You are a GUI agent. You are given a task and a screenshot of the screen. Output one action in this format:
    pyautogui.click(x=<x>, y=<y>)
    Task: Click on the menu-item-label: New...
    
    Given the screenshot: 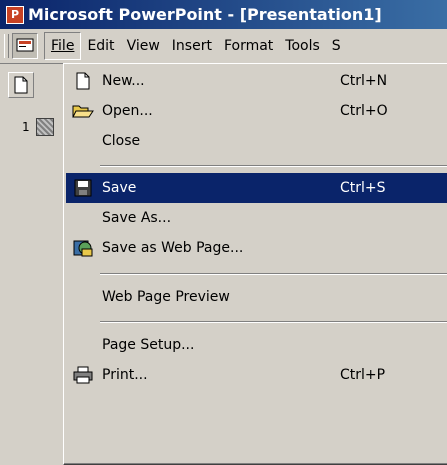 What is the action you would take?
    pyautogui.click(x=123, y=81)
    